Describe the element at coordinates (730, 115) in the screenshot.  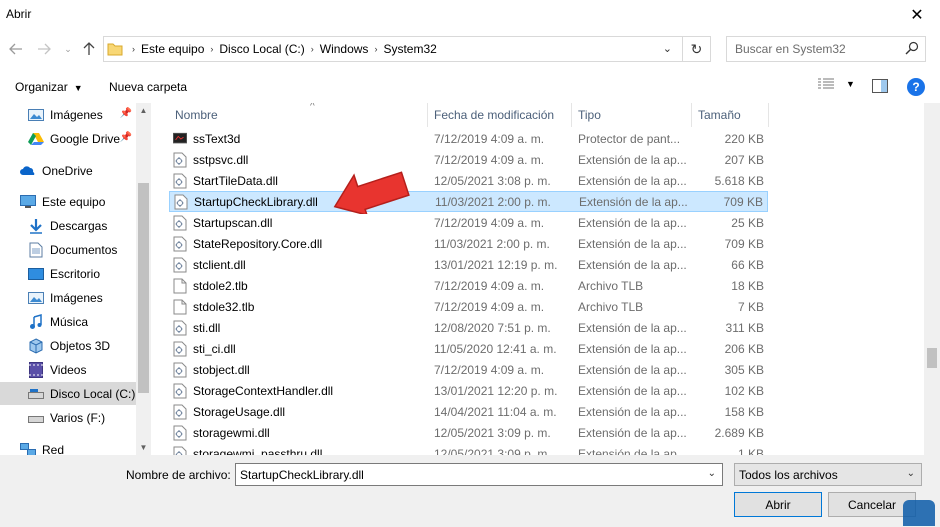
I see `column-header-size: Tamaño` at that location.